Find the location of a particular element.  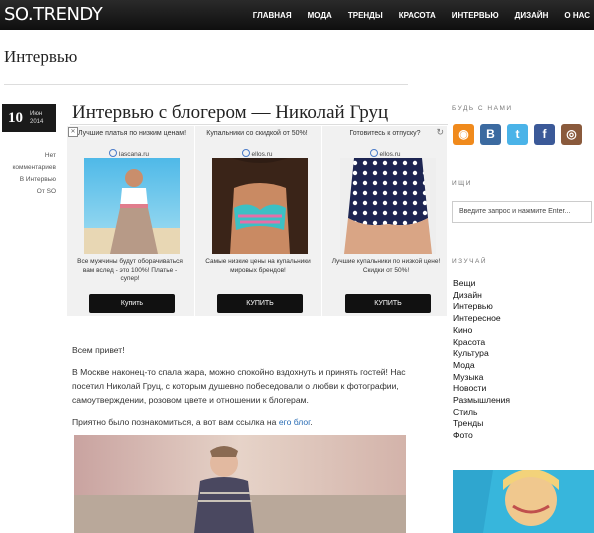

search-heading: ИЩИ is located at coordinates (462, 183).